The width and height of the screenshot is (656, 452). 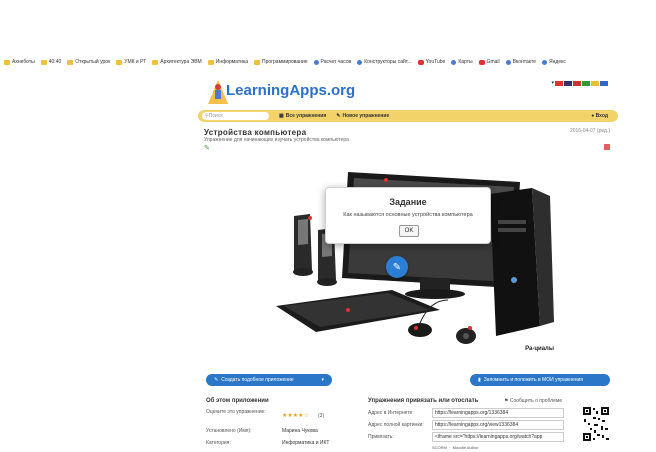 I want to click on login-link: ● Вход, so click(x=599, y=116).